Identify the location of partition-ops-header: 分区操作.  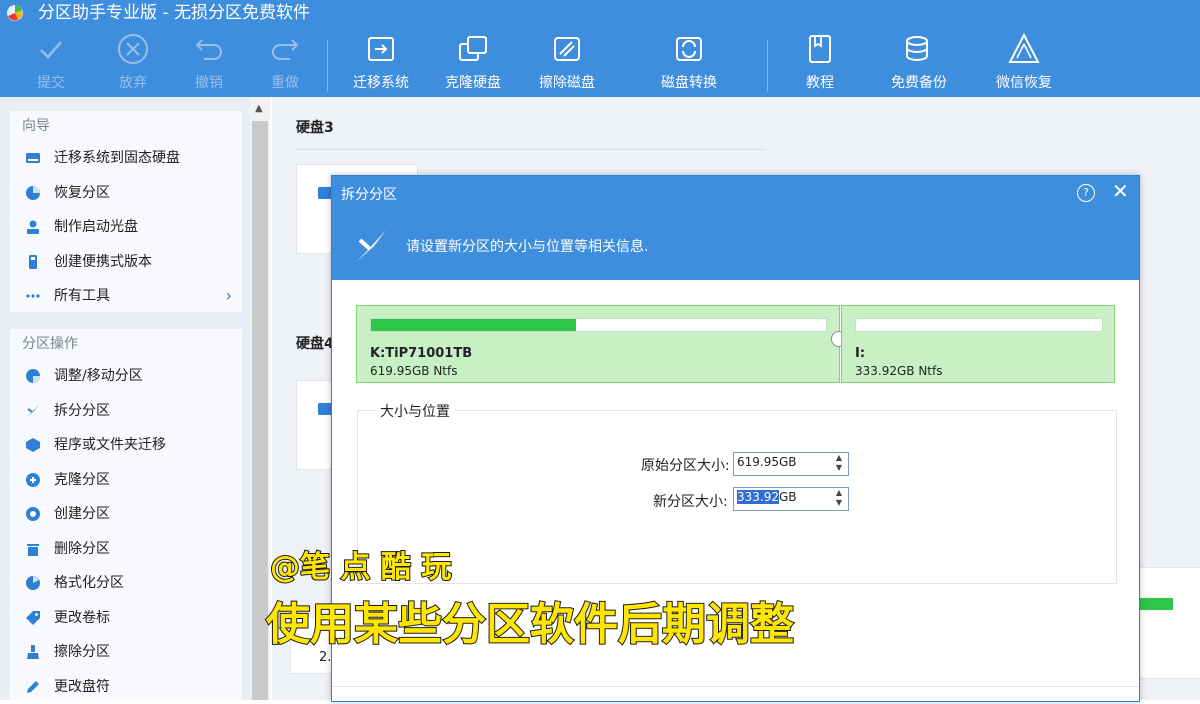
(126, 344).